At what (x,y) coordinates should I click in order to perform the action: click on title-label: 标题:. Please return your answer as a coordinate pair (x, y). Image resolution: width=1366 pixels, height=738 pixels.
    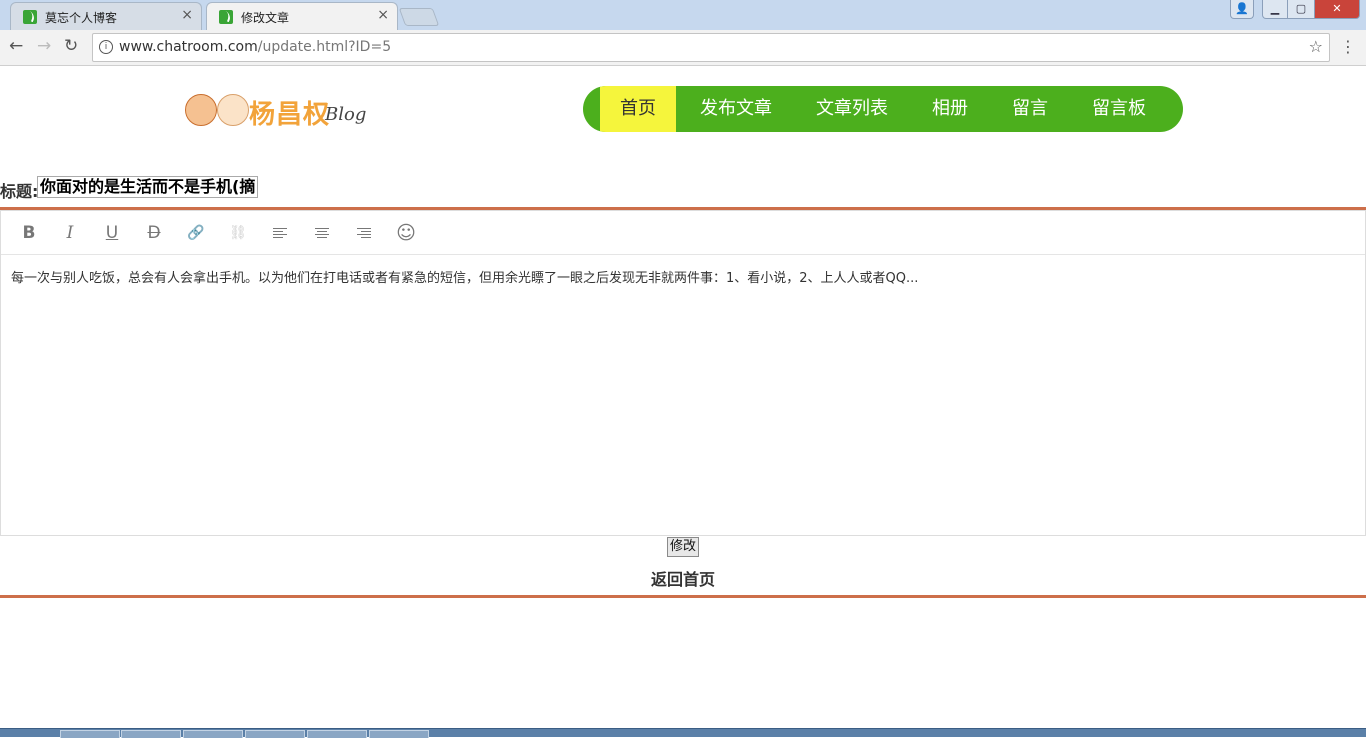
    Looking at the image, I should click on (19, 191).